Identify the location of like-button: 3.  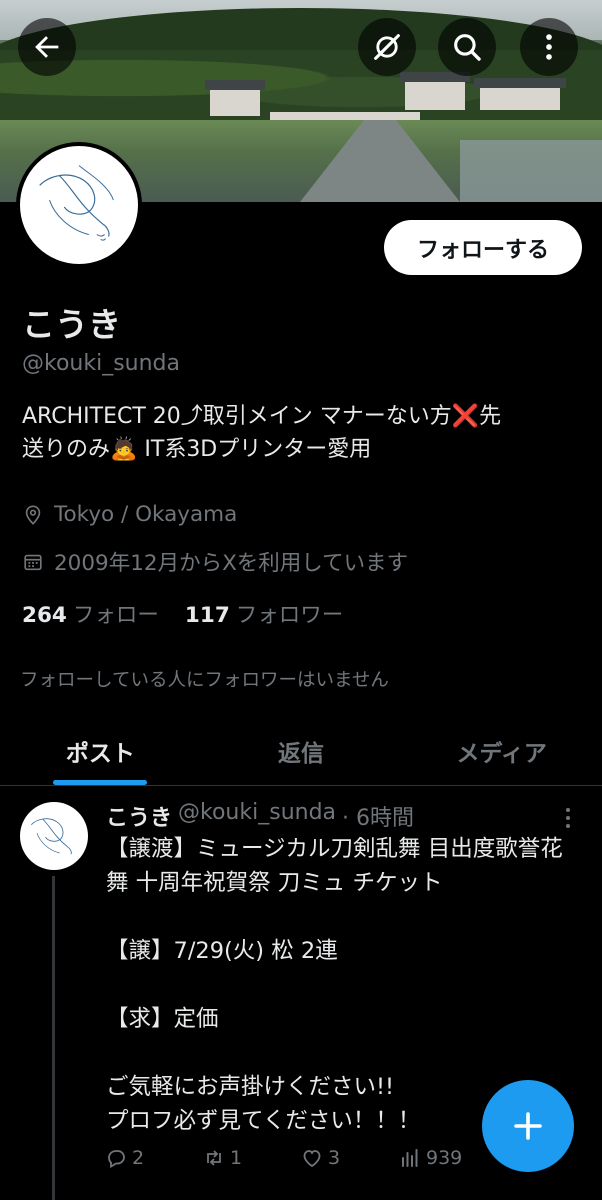
(349, 1158).